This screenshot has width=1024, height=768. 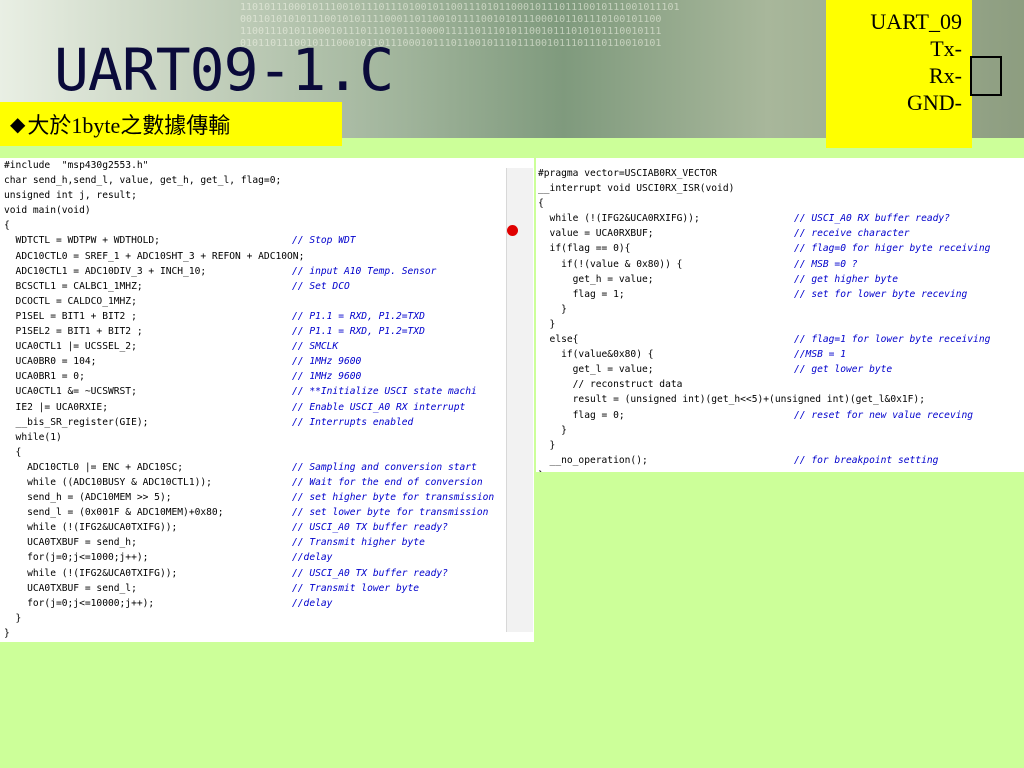 I want to click on code-text: UCA0BR0 = 104;, so click(x=50, y=362).